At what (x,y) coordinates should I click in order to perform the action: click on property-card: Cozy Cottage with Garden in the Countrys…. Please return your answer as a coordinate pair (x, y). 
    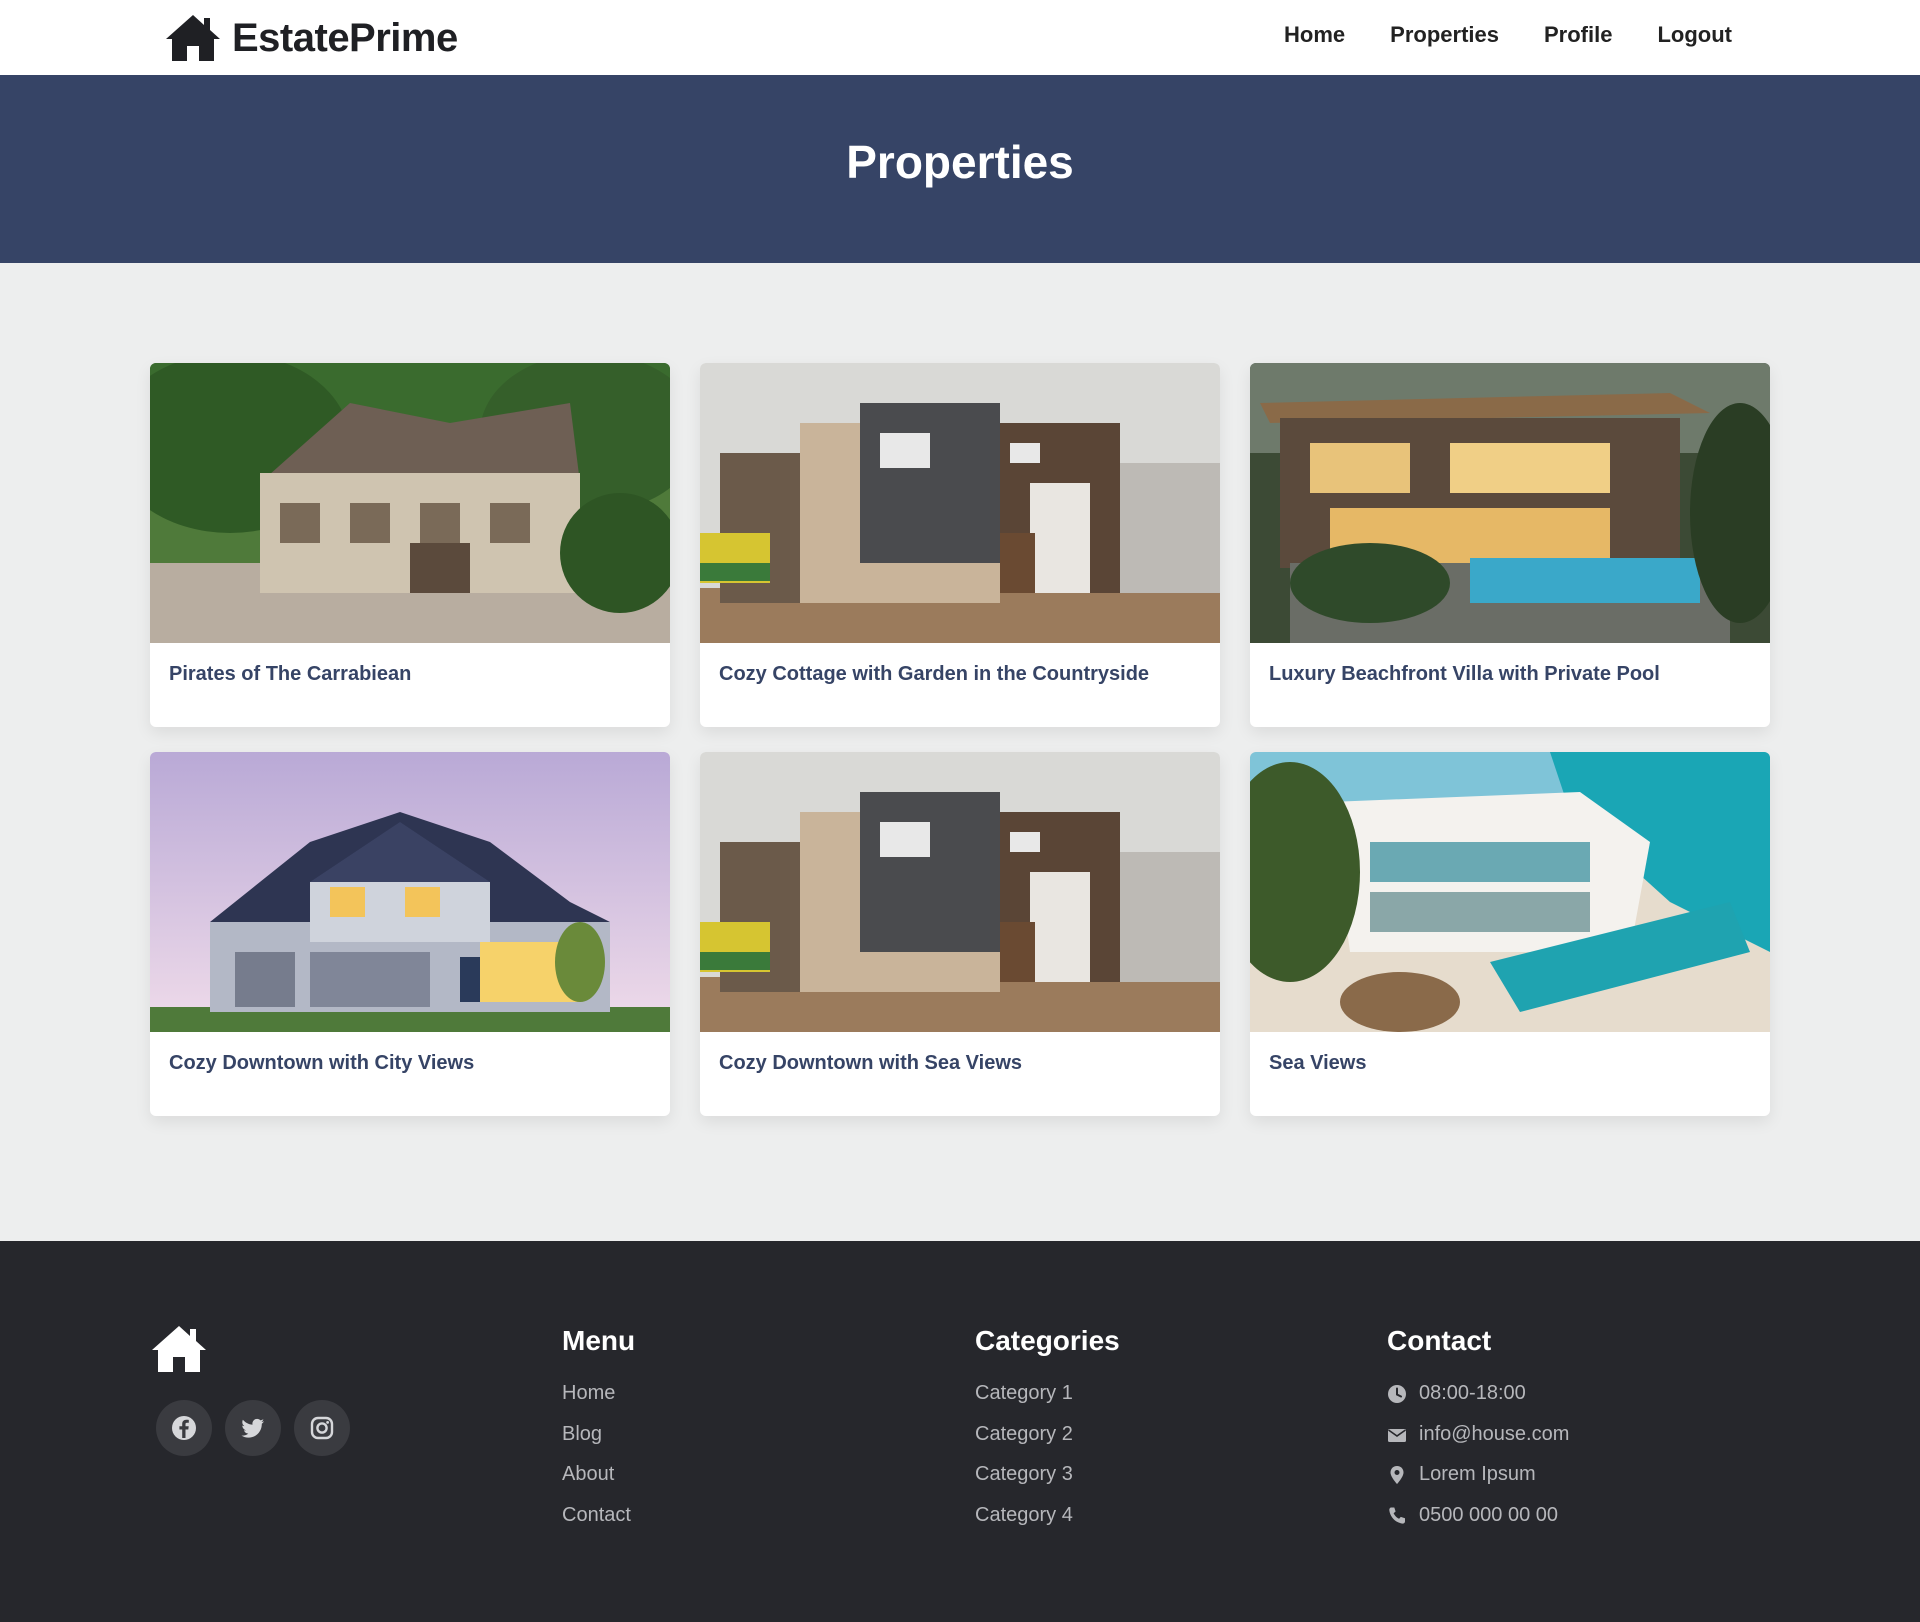
    Looking at the image, I should click on (960, 545).